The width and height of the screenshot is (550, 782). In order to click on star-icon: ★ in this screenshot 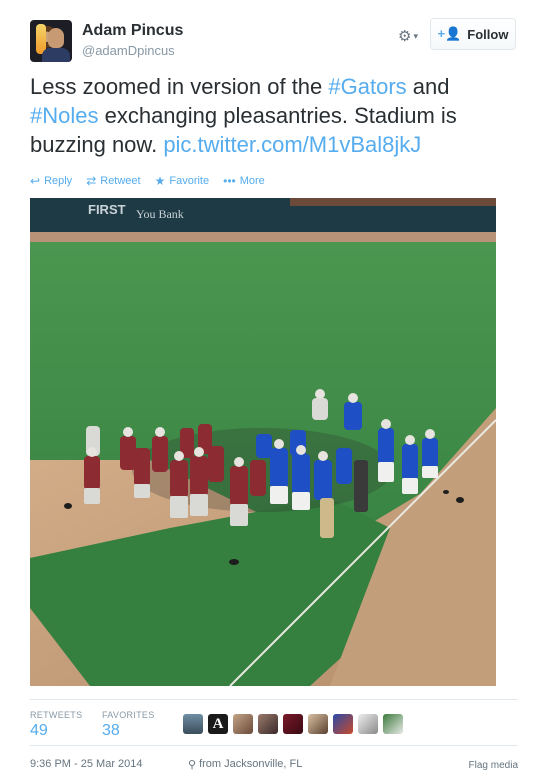, I will do `click(160, 181)`.